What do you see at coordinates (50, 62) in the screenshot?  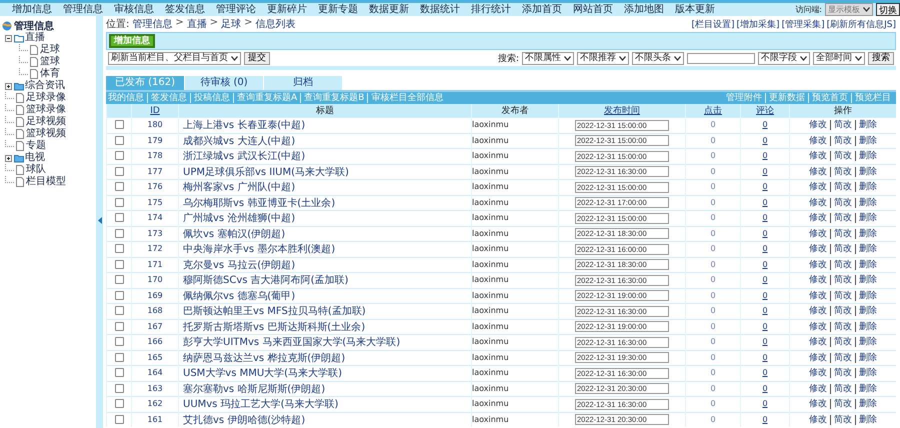 I see `tree-item: 篮球` at bounding box center [50, 62].